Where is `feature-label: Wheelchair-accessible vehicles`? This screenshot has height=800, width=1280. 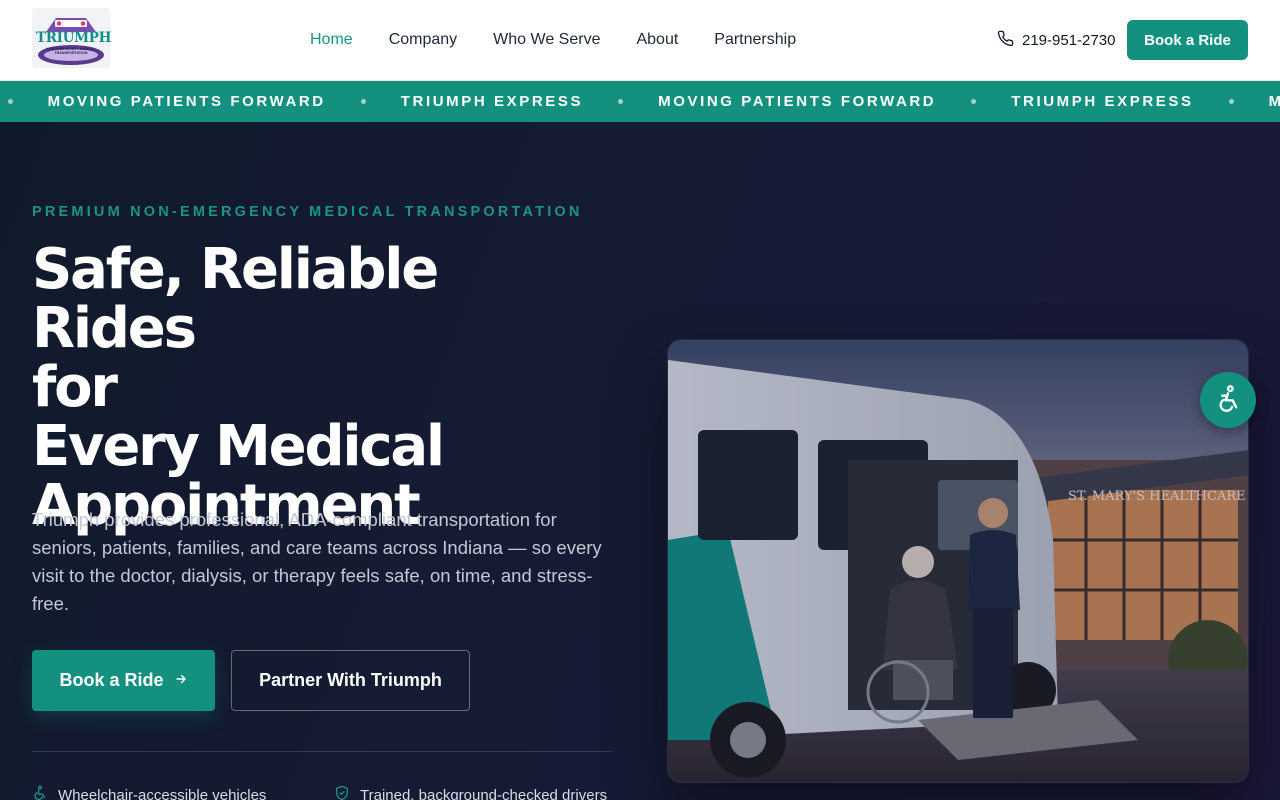
feature-label: Wheelchair-accessible vehicles is located at coordinates (162, 793).